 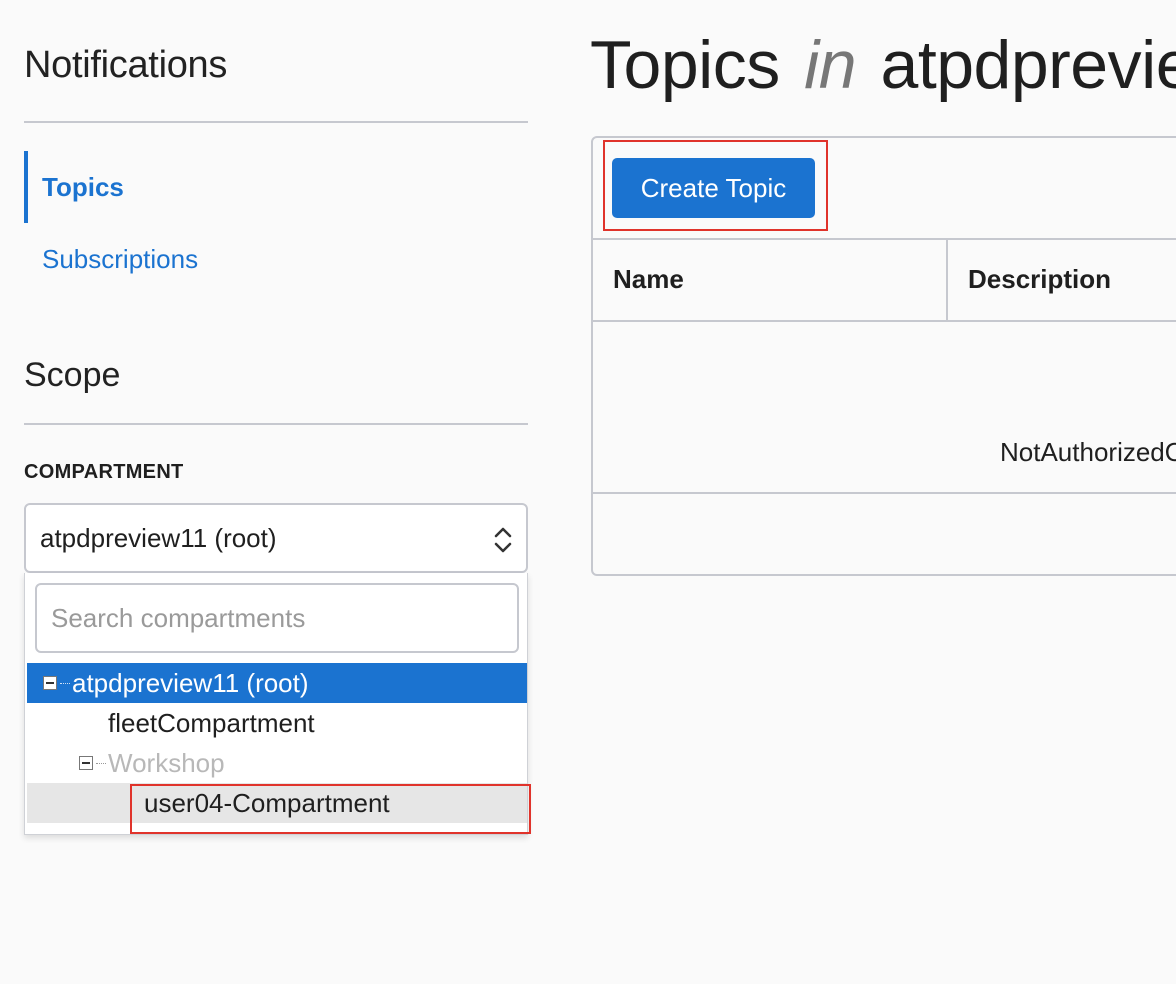 I want to click on tree-item-label: Workshop, so click(x=166, y=762).